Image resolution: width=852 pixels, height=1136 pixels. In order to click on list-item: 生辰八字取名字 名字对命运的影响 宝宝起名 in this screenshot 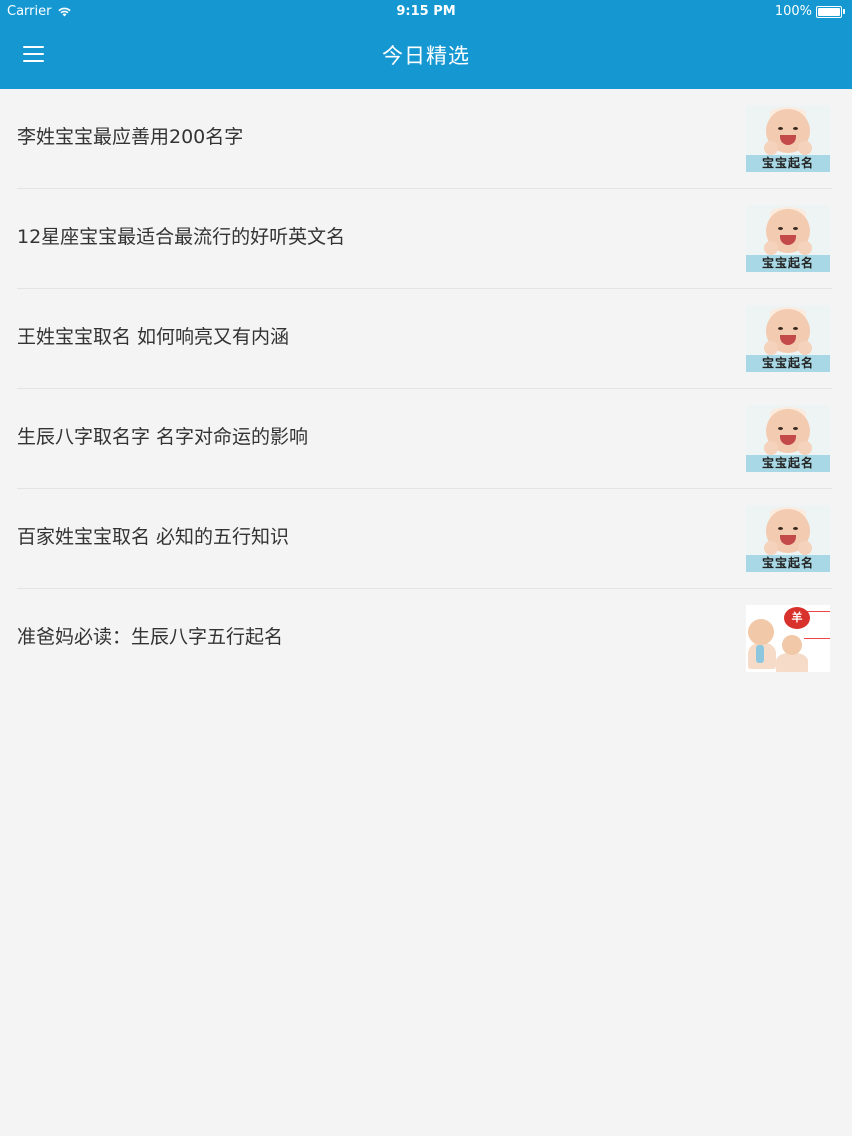, I will do `click(426, 439)`.